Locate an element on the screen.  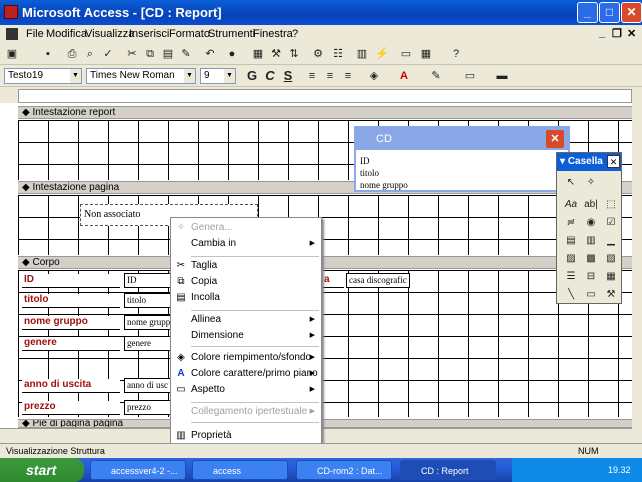
tab-control-icon: ⊟ is located at coordinates (591, 277).